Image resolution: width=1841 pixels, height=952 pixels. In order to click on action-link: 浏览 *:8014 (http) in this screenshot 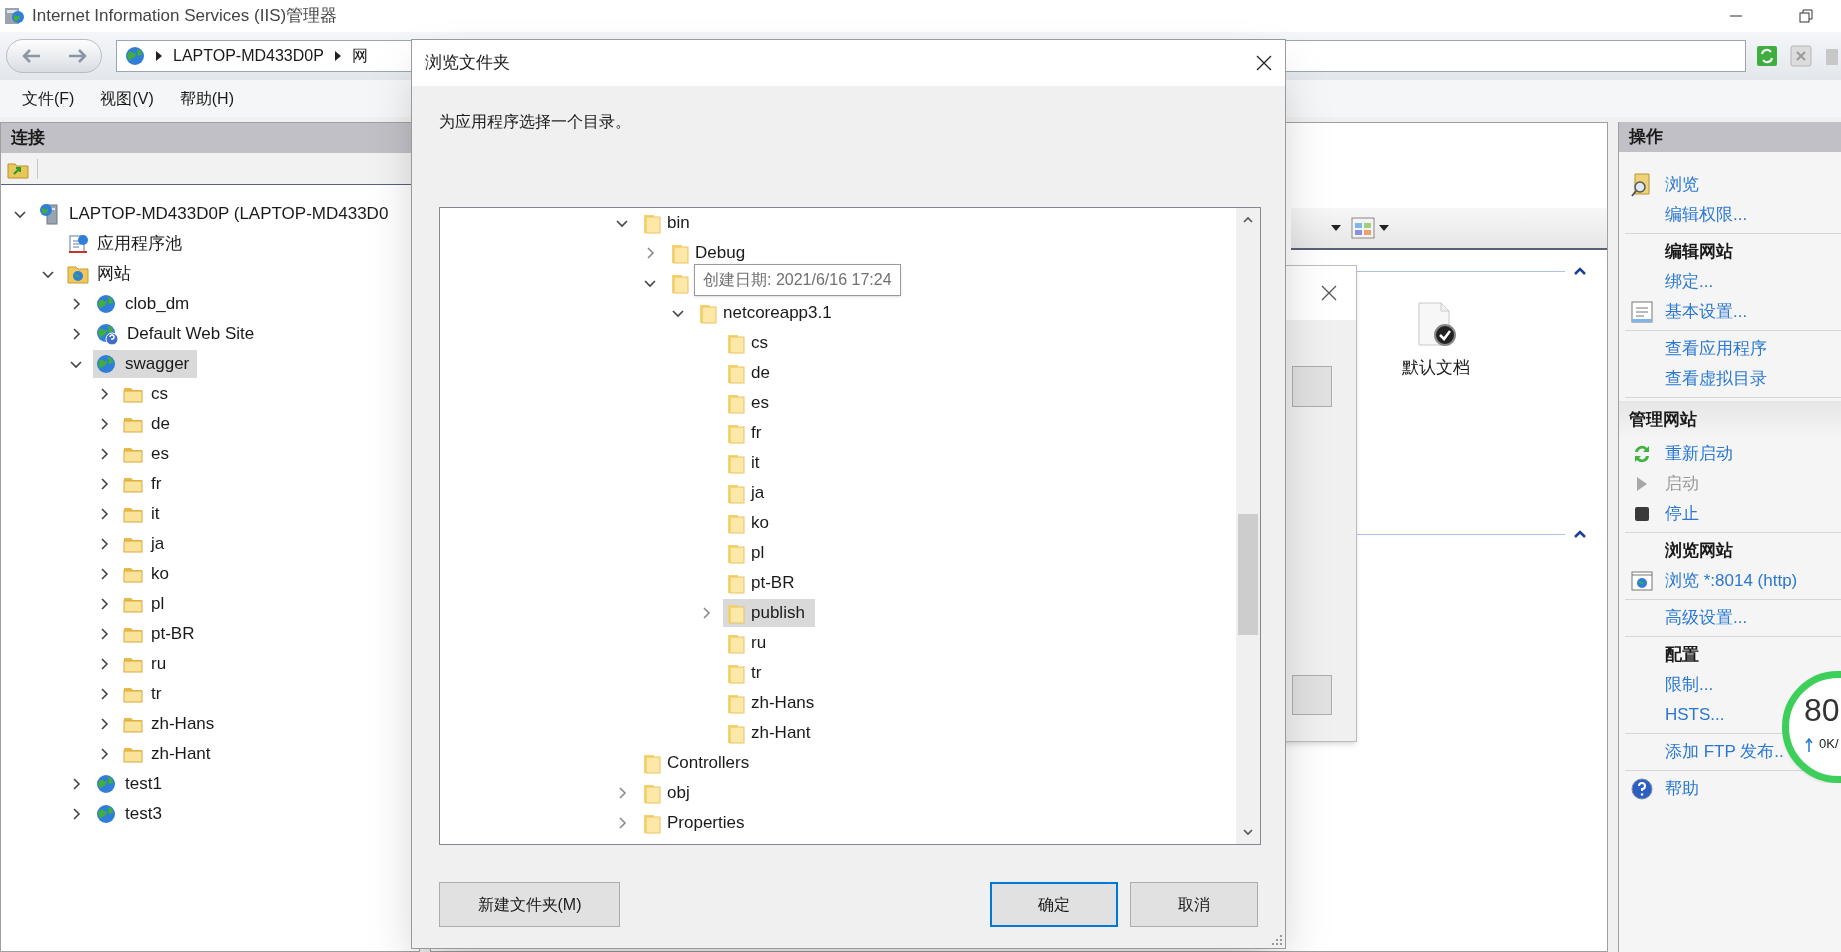, I will do `click(1731, 581)`.